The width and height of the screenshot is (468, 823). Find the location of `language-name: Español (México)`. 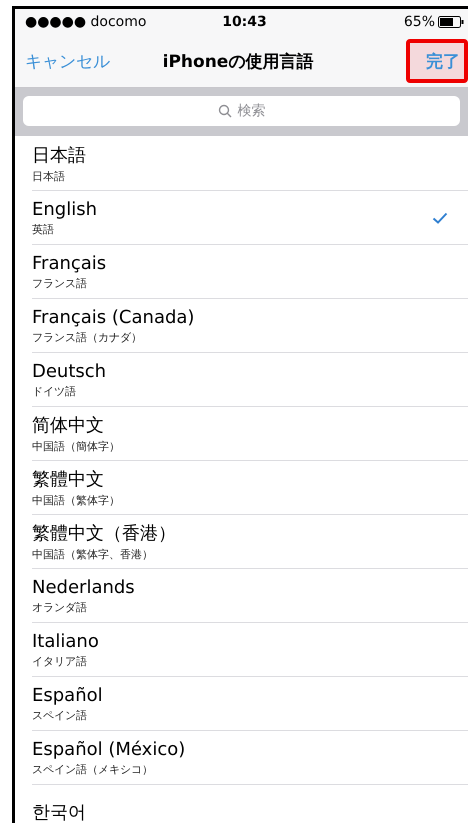

language-name: Español (México) is located at coordinates (109, 749).